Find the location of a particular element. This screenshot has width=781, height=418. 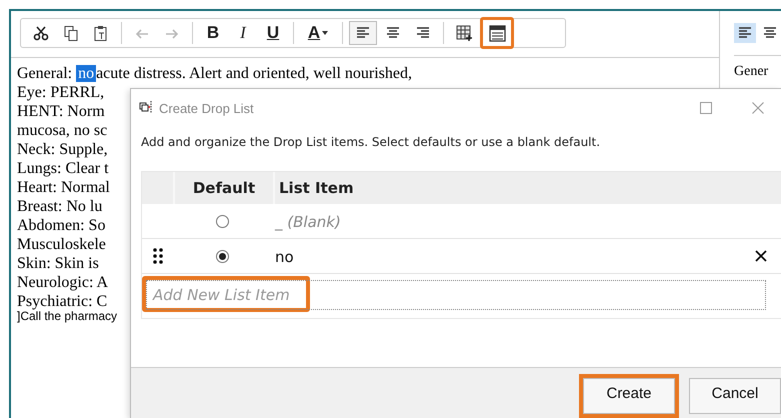

editor-text-line: mucosa, no sc is located at coordinates (62, 130).